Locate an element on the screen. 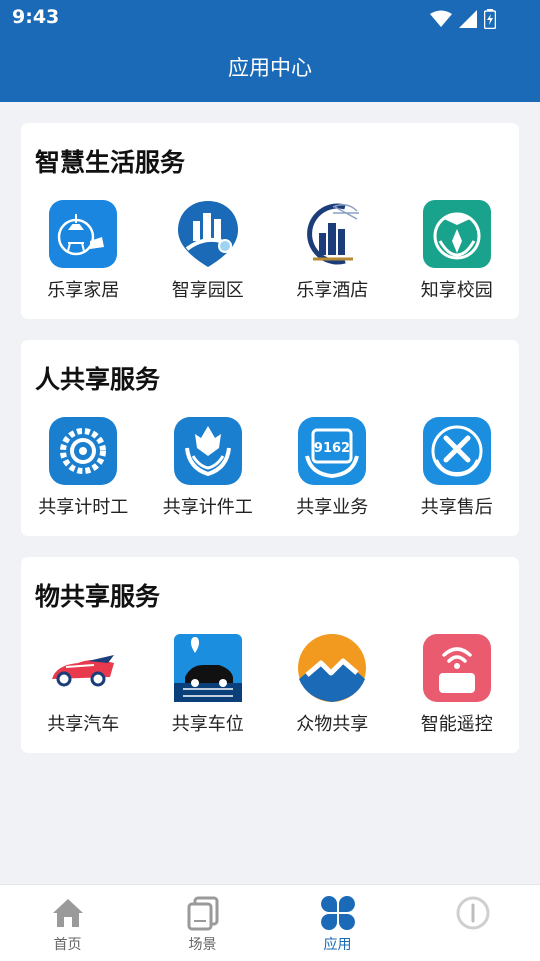  app-label: 共享车位 is located at coordinates (207, 724).